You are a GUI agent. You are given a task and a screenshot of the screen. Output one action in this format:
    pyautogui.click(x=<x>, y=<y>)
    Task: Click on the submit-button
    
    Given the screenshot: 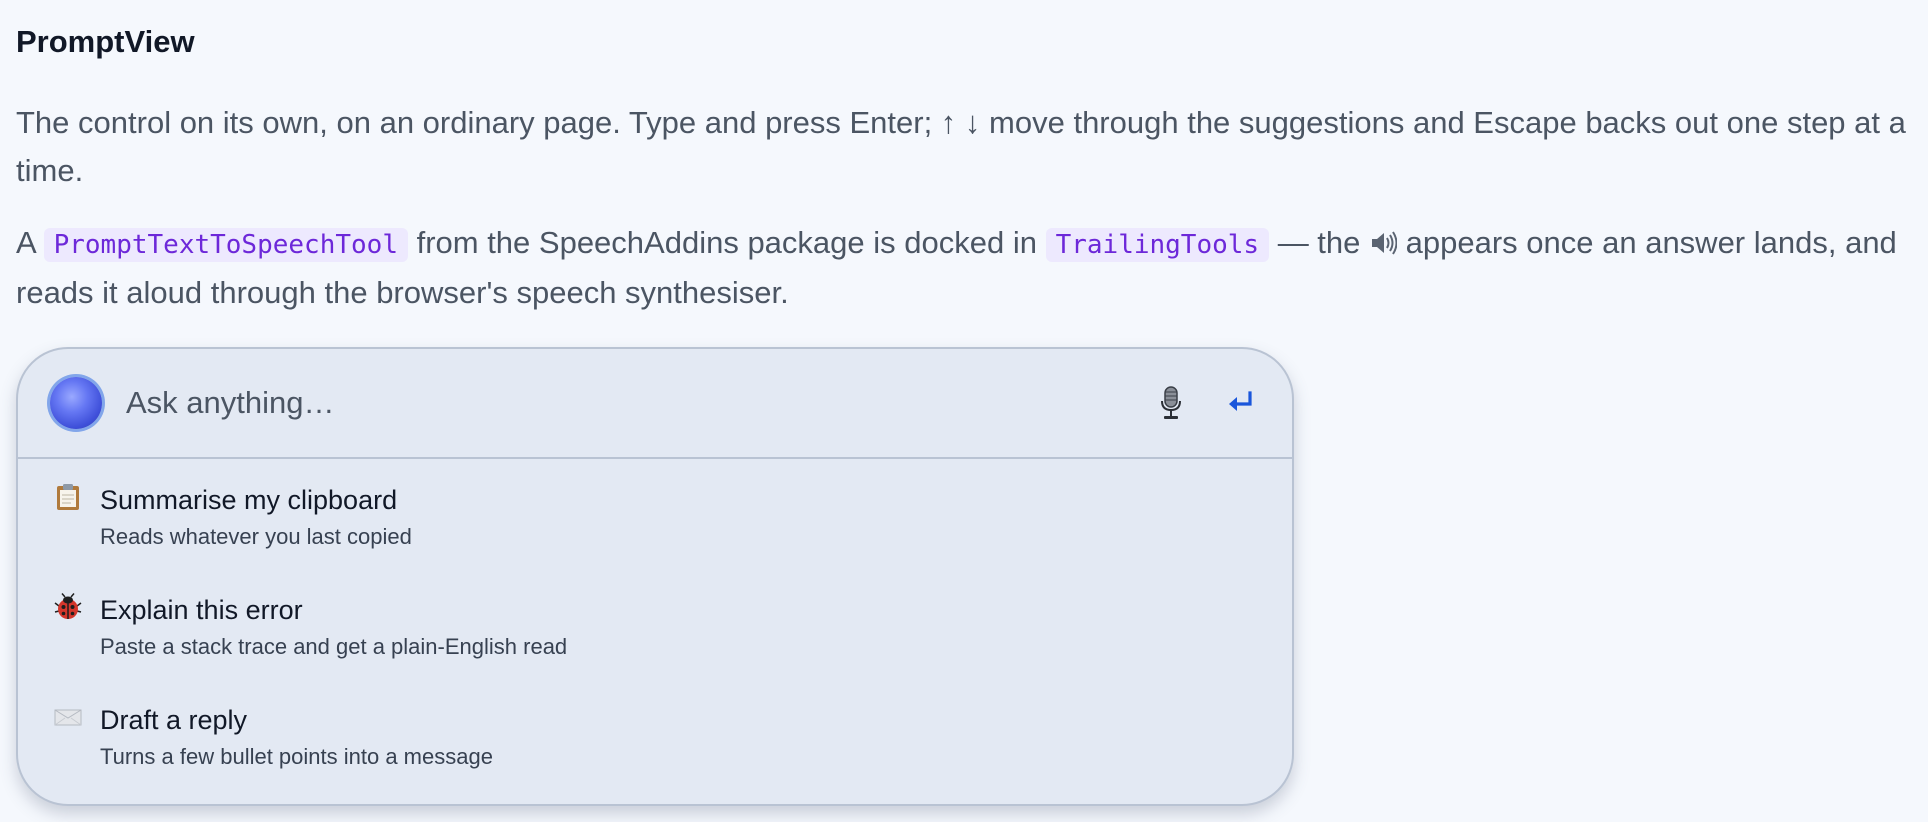 What is the action you would take?
    pyautogui.click(x=1240, y=403)
    